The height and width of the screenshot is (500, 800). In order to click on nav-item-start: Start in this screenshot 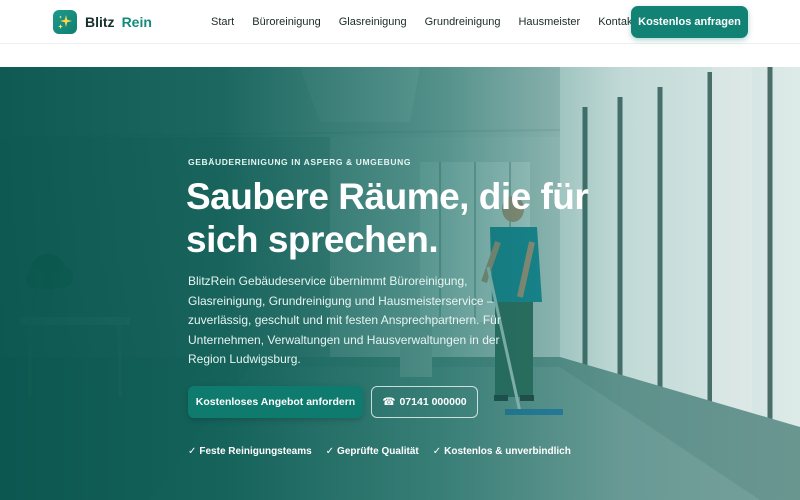, I will do `click(222, 22)`.